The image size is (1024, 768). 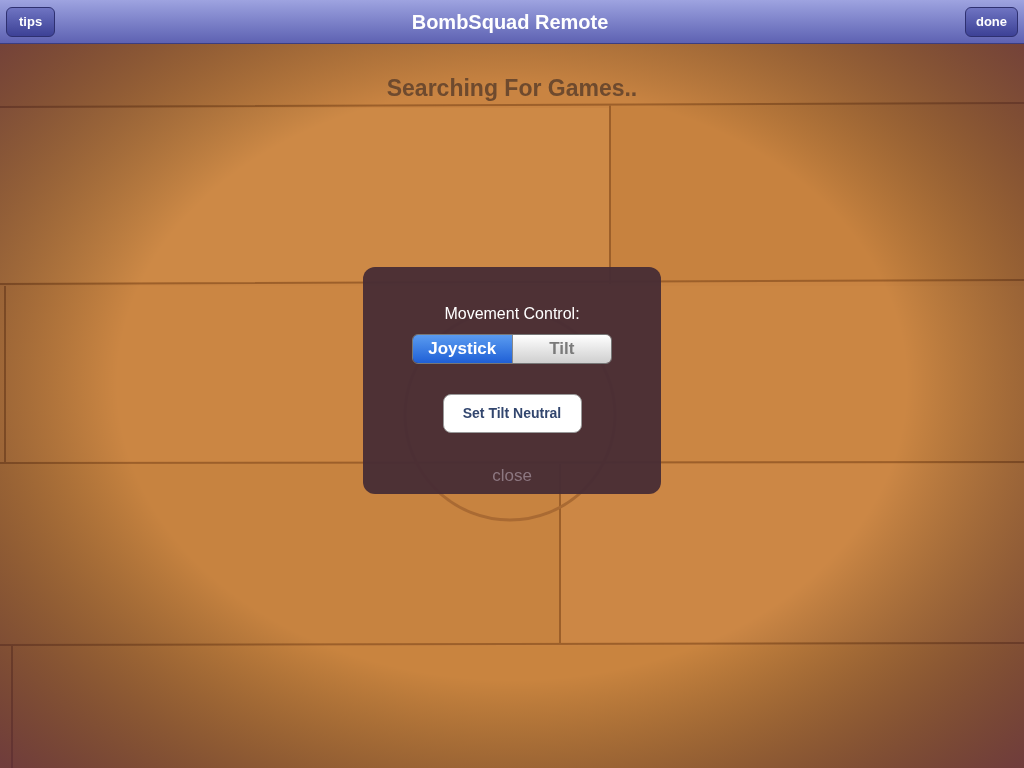 What do you see at coordinates (991, 21) in the screenshot?
I see `done-button: done` at bounding box center [991, 21].